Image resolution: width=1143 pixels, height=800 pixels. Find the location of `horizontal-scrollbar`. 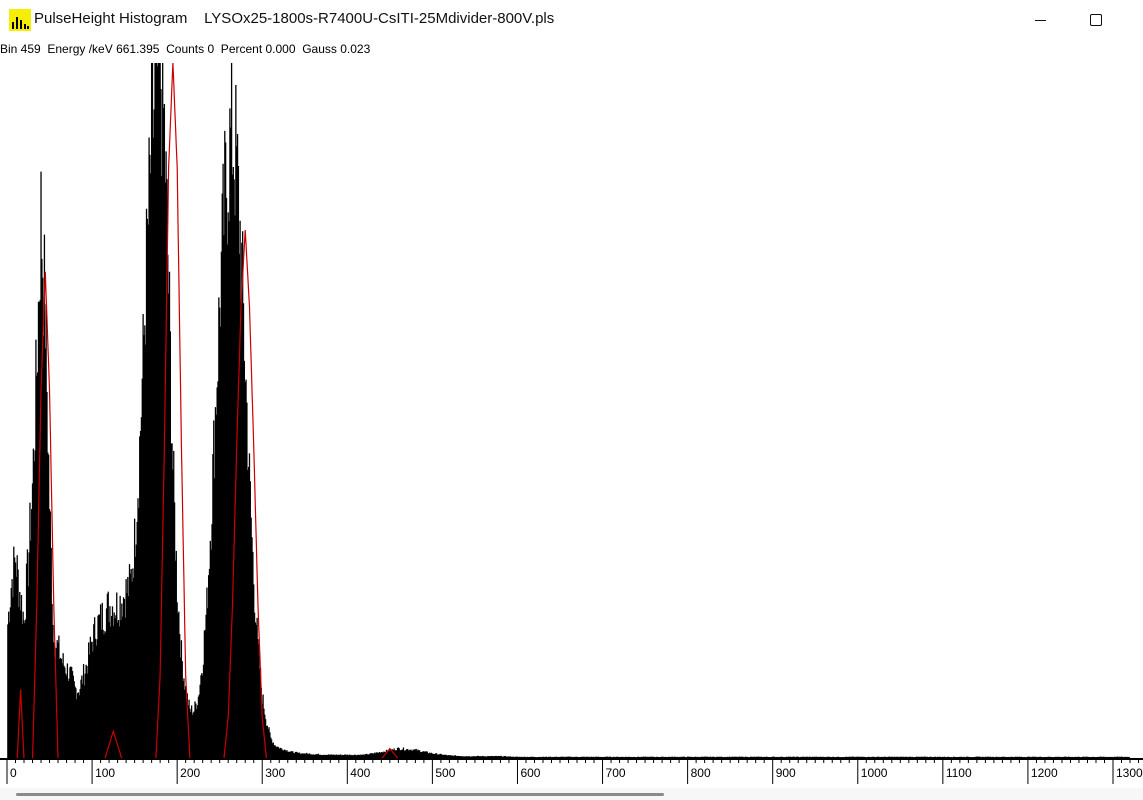

horizontal-scrollbar is located at coordinates (571, 794).